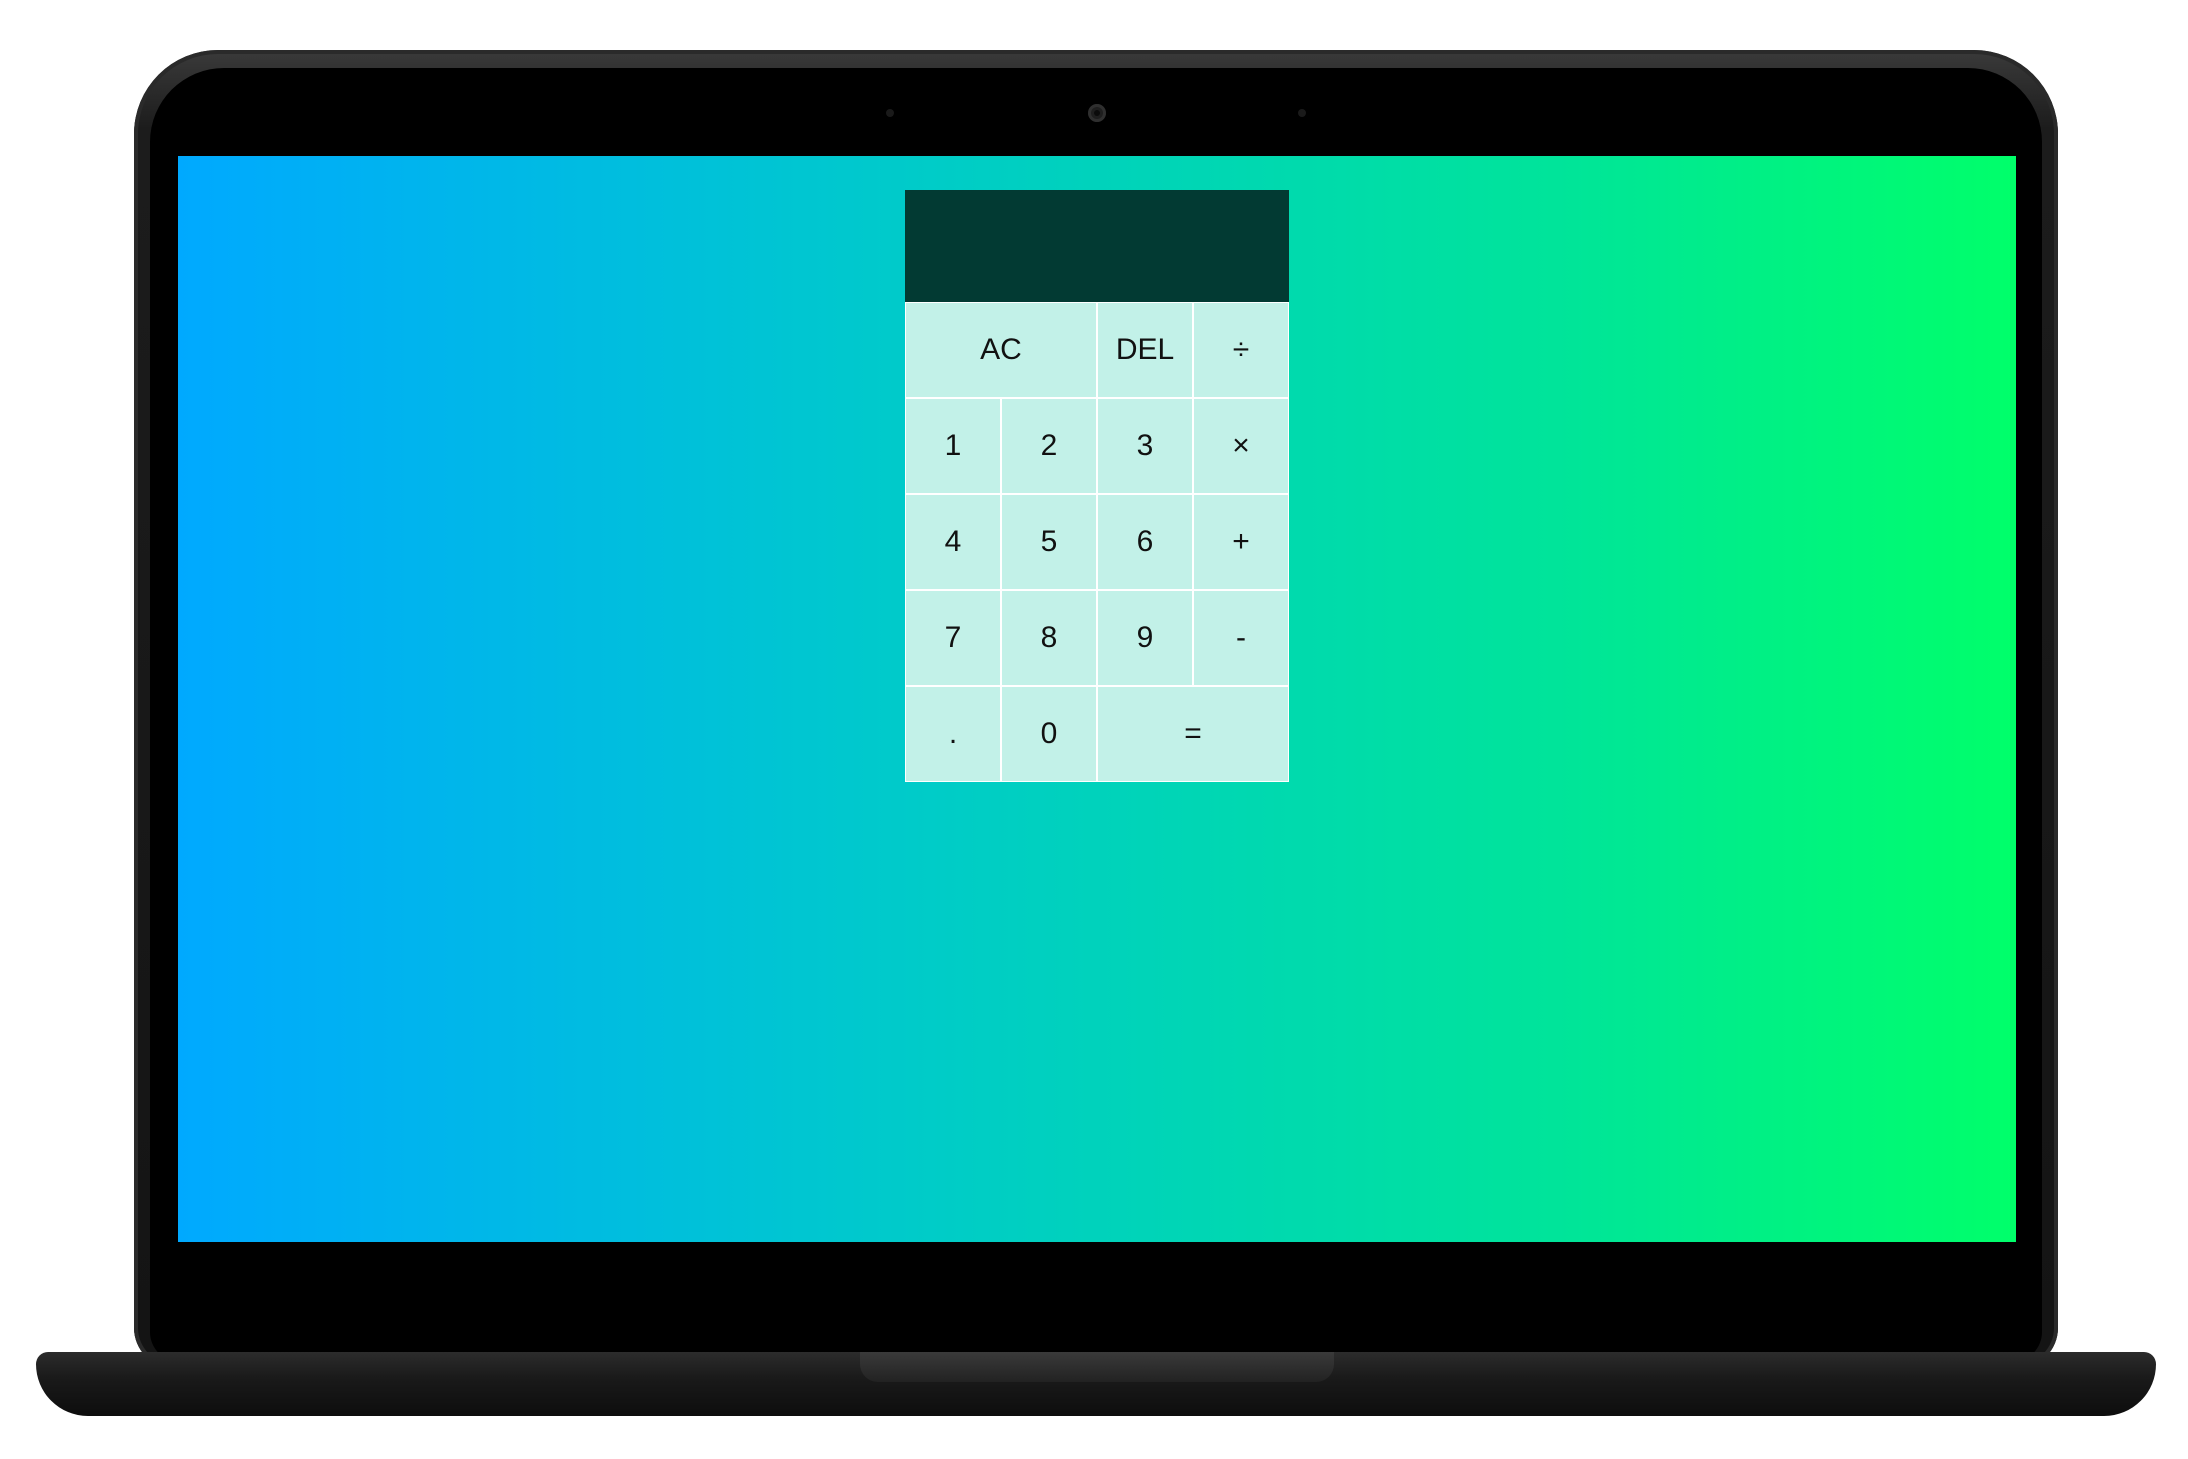  Describe the element at coordinates (1049, 542) in the screenshot. I see `digit-5-button: 5` at that location.